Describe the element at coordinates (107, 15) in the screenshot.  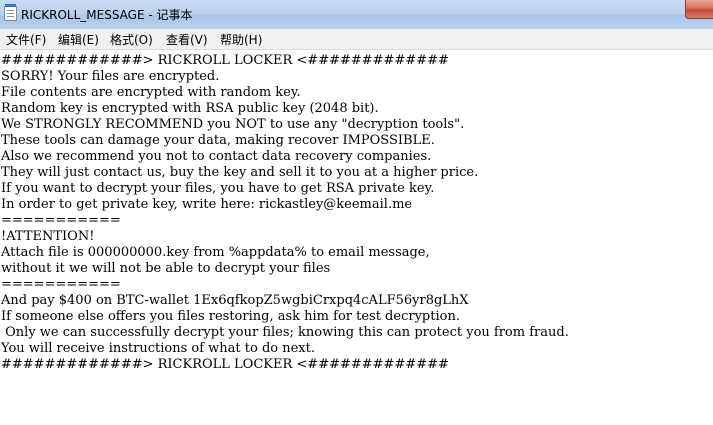
I see `window-title: RICKROLL_MESSAGE - 记事本` at that location.